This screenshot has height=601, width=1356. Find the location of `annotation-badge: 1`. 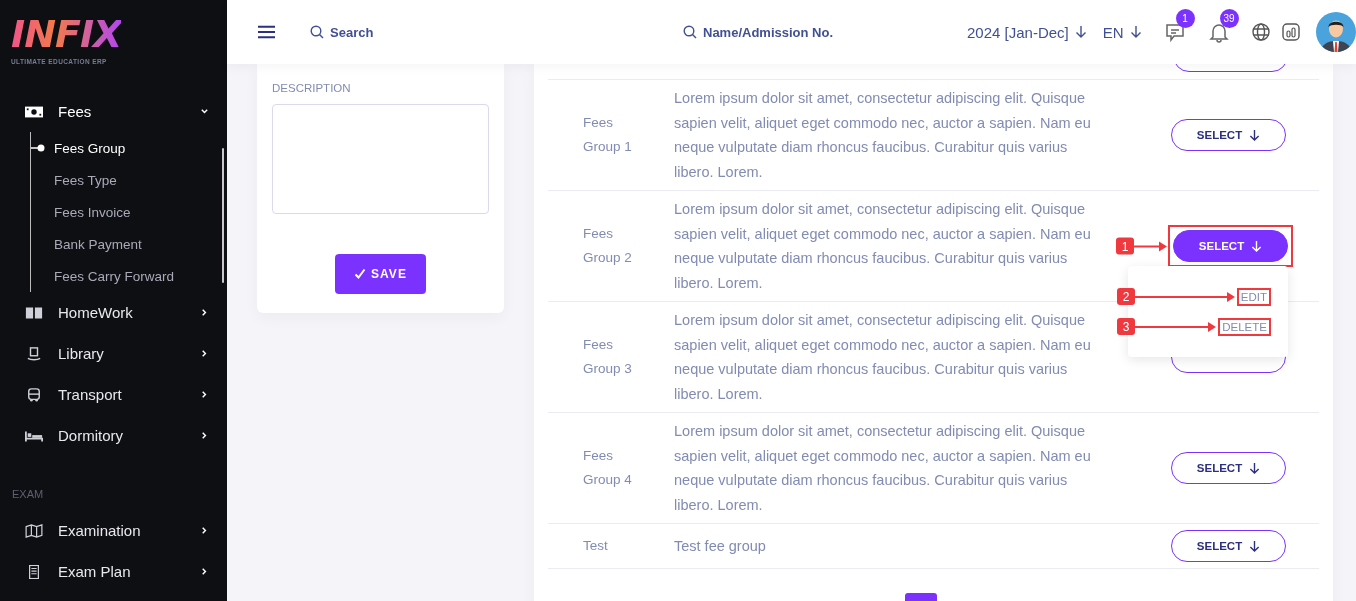

annotation-badge: 1 is located at coordinates (1125, 246).